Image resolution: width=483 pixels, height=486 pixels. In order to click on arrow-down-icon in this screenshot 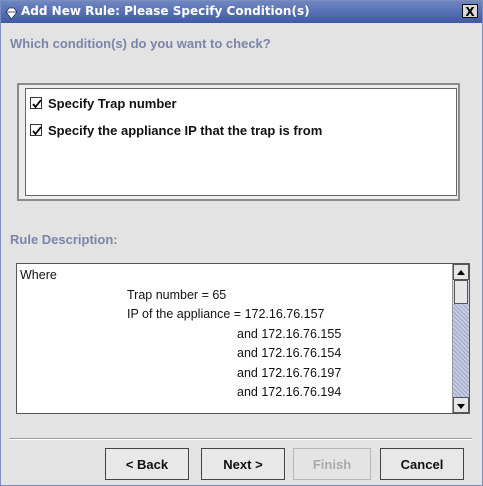, I will do `click(461, 406)`.